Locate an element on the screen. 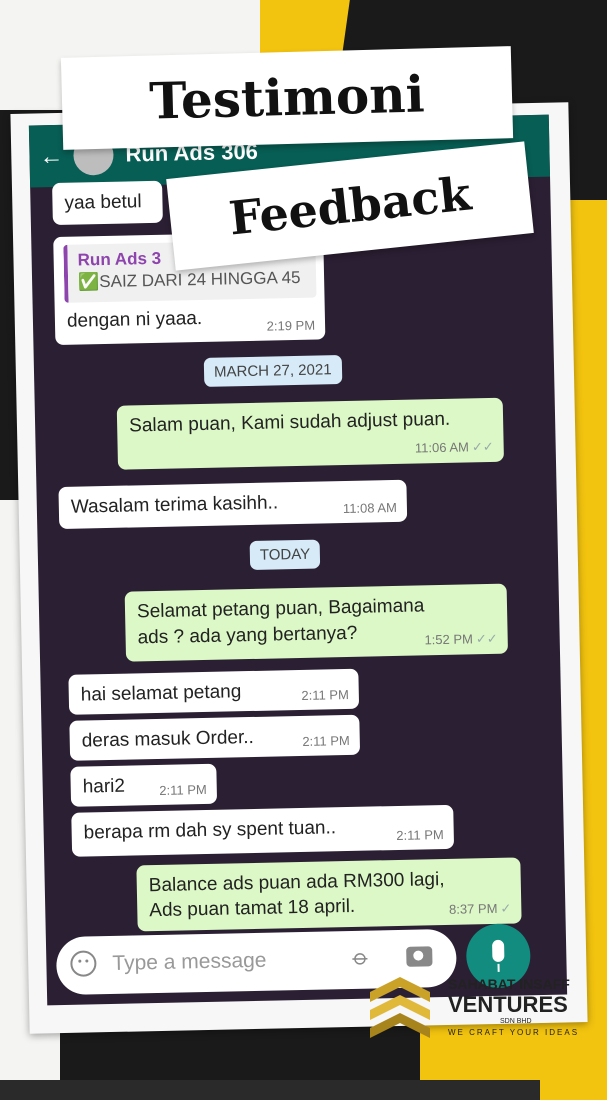  message-in: deras masuk Order.. 2:11 PM is located at coordinates (215, 737).